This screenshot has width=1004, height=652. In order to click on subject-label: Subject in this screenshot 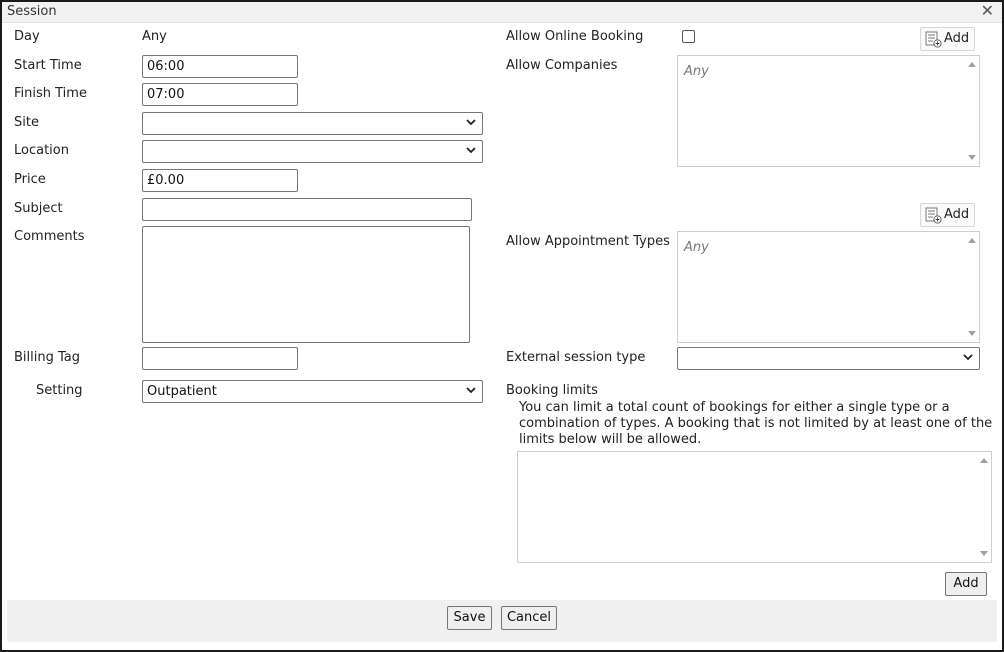, I will do `click(38, 208)`.